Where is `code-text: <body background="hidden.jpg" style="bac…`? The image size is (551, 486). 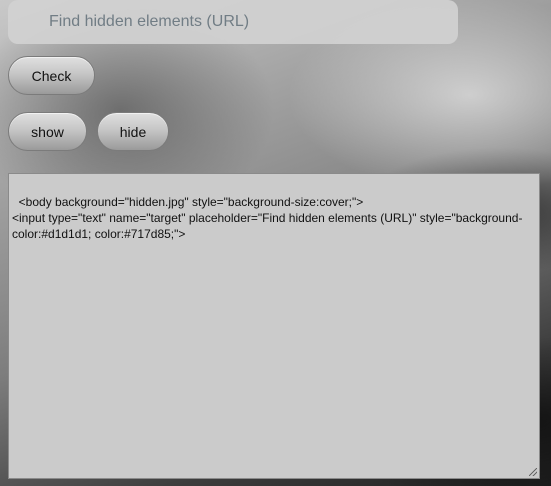 code-text: <body background="hidden.jpg" style="bac… is located at coordinates (267, 218).